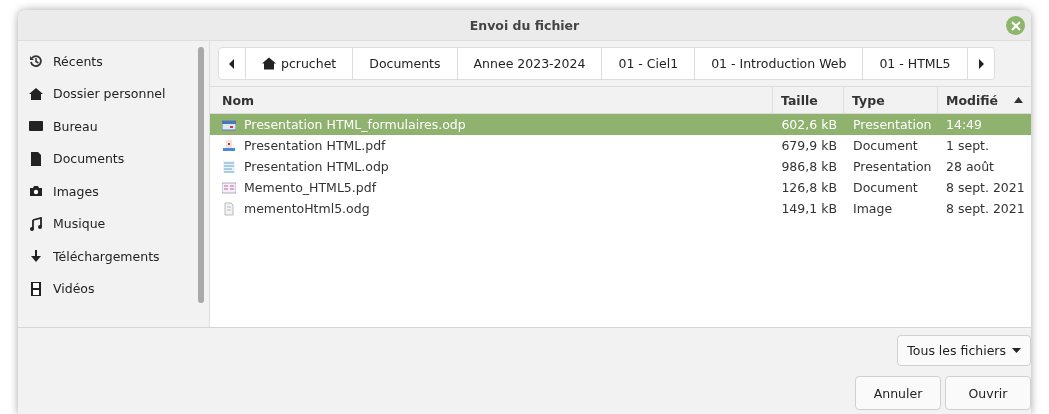 This screenshot has width=1049, height=414. Describe the element at coordinates (36, 61) in the screenshot. I see `history-icon` at that location.